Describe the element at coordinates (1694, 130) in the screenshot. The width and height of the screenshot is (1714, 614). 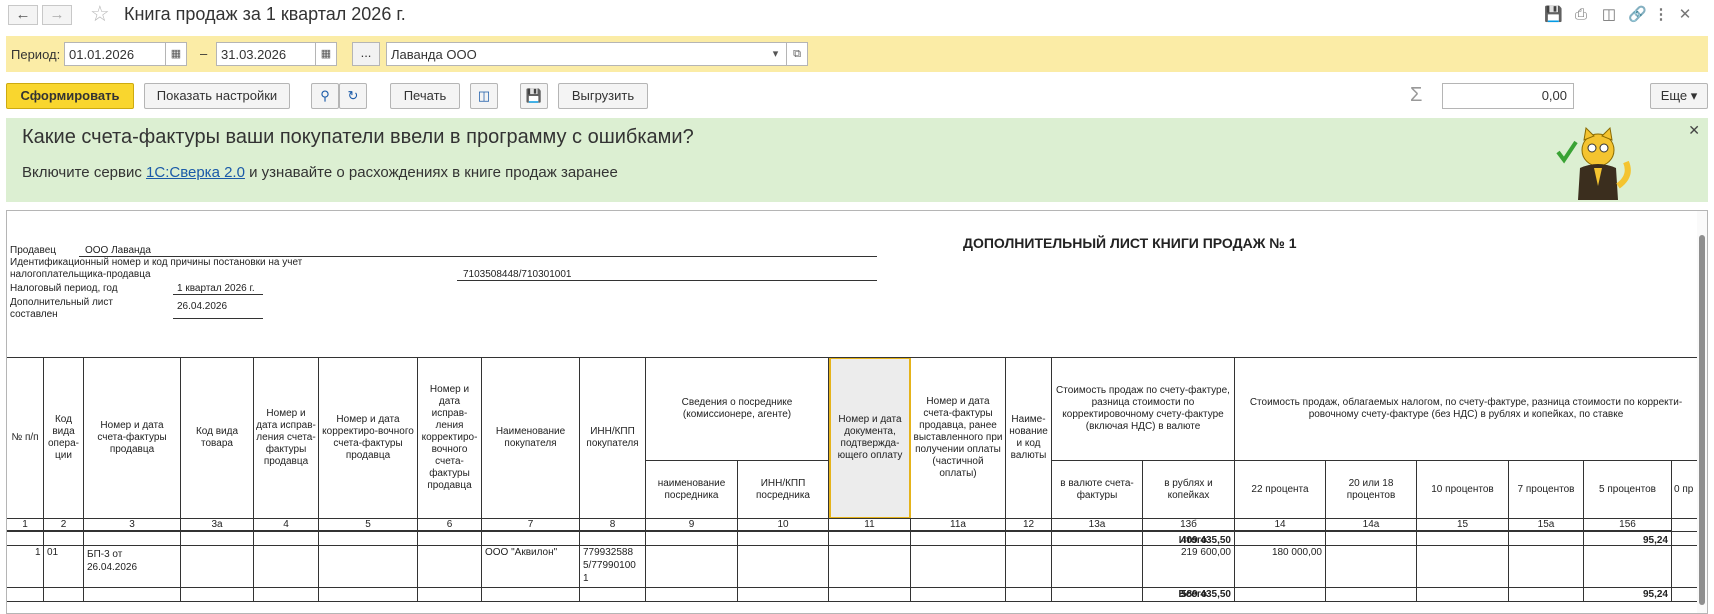
I see `close-icon: ✕` at that location.